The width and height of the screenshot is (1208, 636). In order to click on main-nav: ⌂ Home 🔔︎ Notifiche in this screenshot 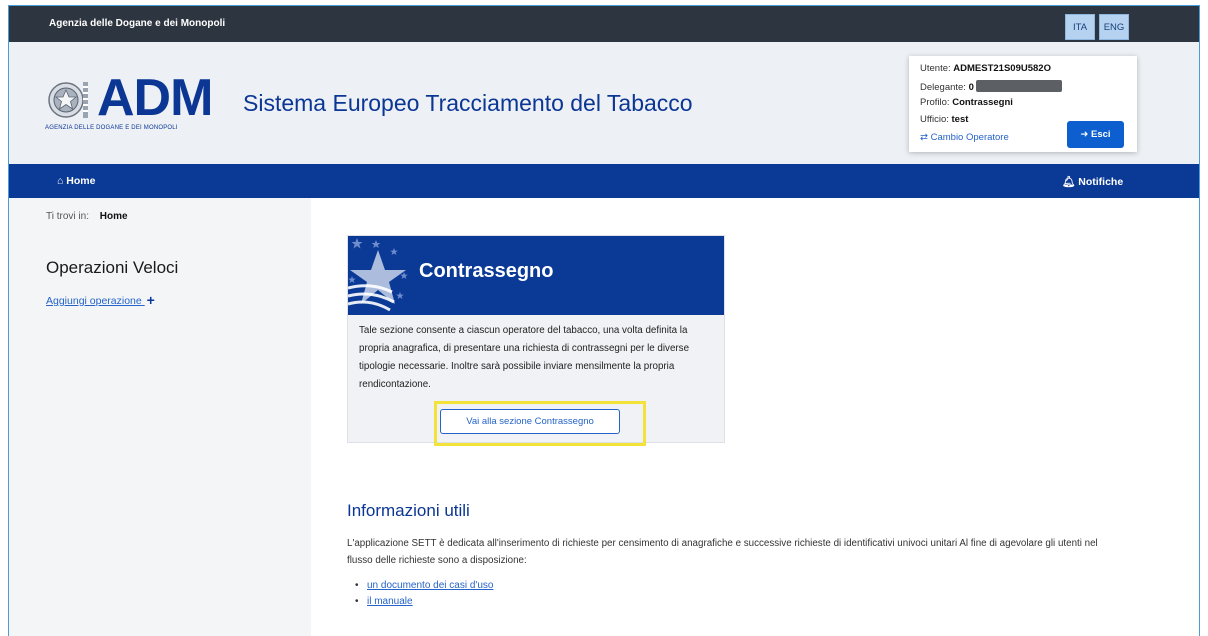, I will do `click(604, 181)`.